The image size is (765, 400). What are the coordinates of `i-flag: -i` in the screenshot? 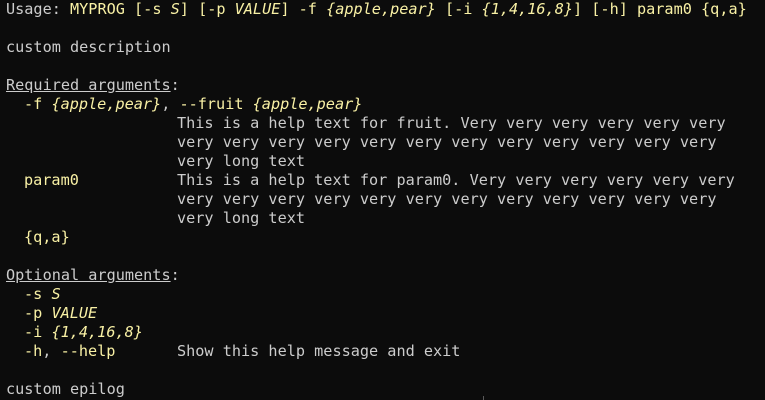 It's located at (33, 332).